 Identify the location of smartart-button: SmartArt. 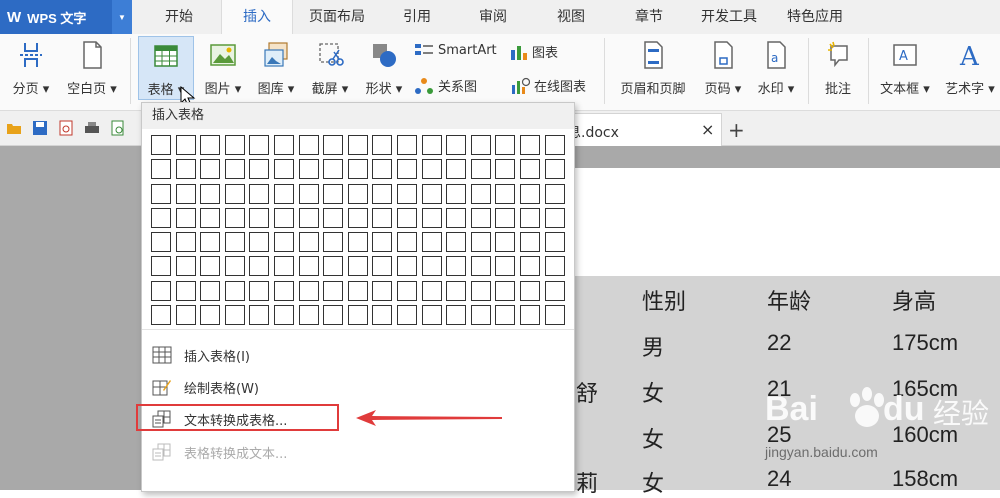
(455, 50).